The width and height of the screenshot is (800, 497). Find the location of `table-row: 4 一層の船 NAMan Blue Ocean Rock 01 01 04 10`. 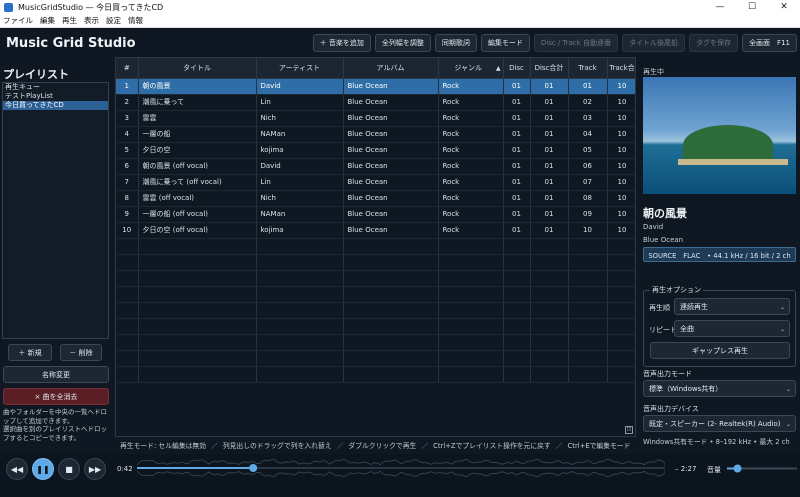

table-row: 4 一層の船 NAMan Blue Ocean Rock 01 01 04 10 is located at coordinates (375, 134).